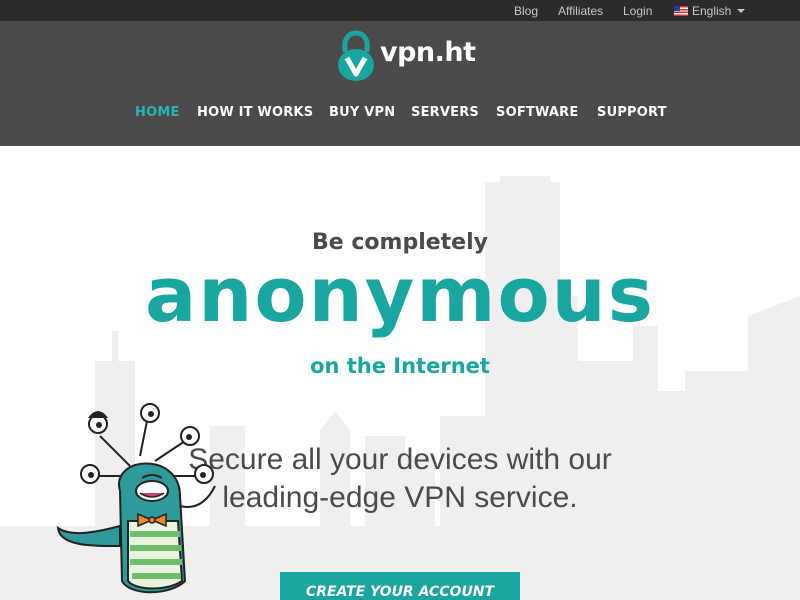 This screenshot has width=800, height=600. I want to click on affiliates-link: Affiliates, so click(580, 11).